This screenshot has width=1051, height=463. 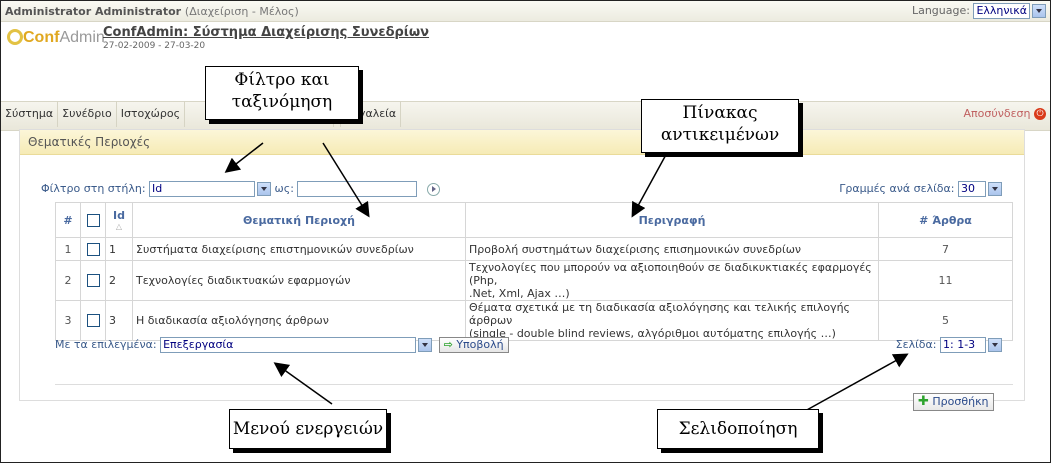 What do you see at coordinates (856, 382) in the screenshot?
I see `arrow-pagination` at bounding box center [856, 382].